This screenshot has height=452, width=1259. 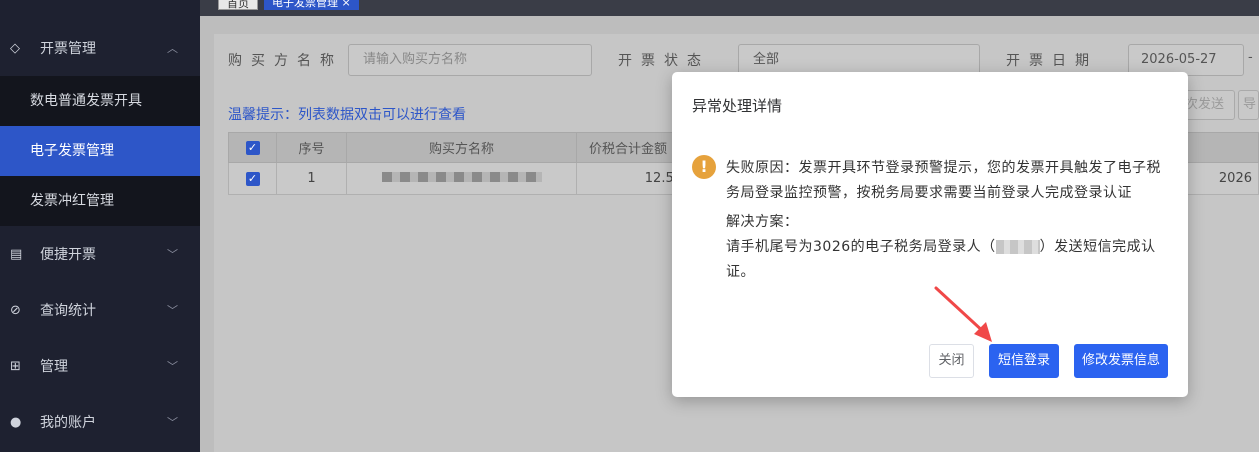 I want to click on row-index: 1, so click(x=311, y=178).